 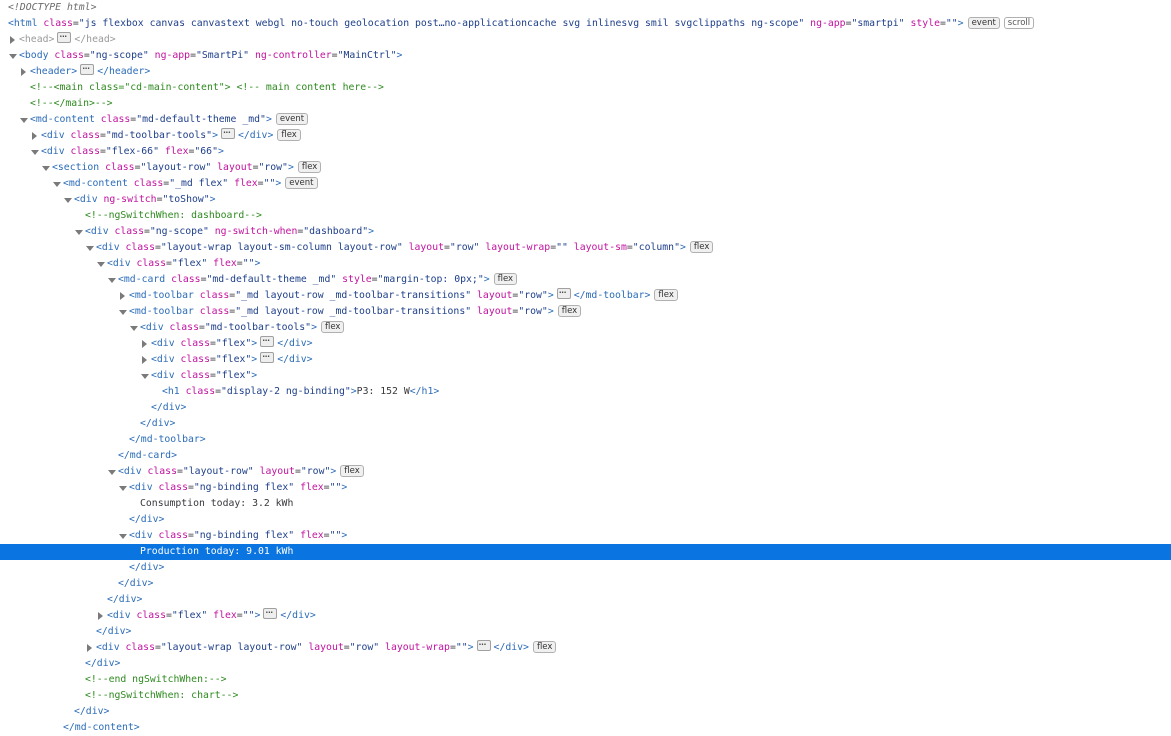 I want to click on markup-row: <div ng-switch="toShow">, so click(x=585, y=200).